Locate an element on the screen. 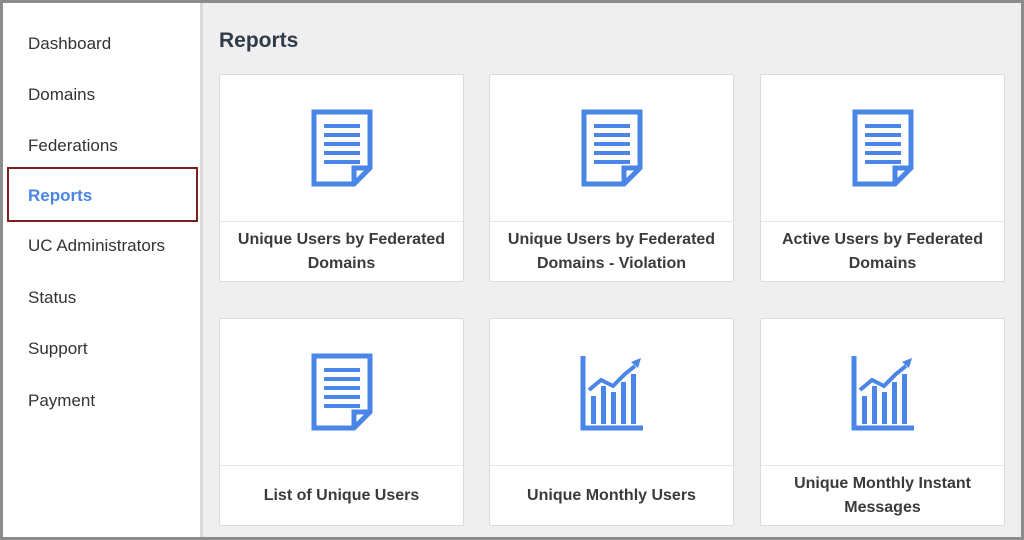 This screenshot has width=1024, height=540. page-title: Reports is located at coordinates (259, 40).